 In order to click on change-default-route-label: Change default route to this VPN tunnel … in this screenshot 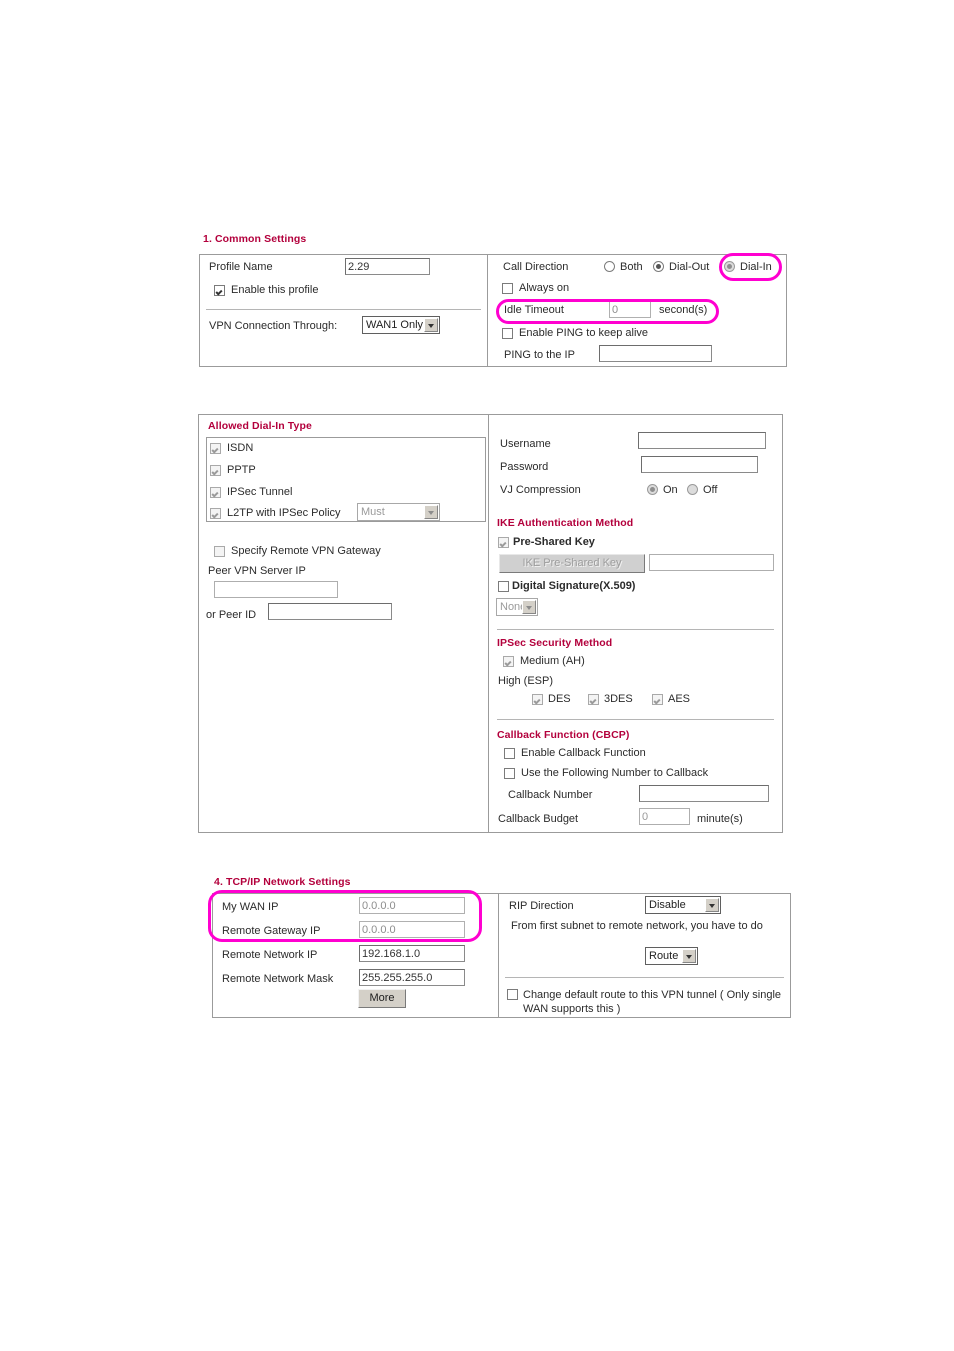, I will do `click(652, 1002)`.